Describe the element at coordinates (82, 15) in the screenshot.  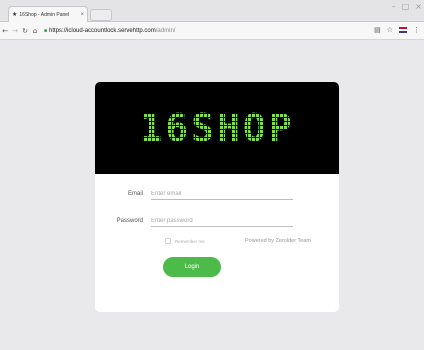
I see `close-tab-icon: ×` at that location.